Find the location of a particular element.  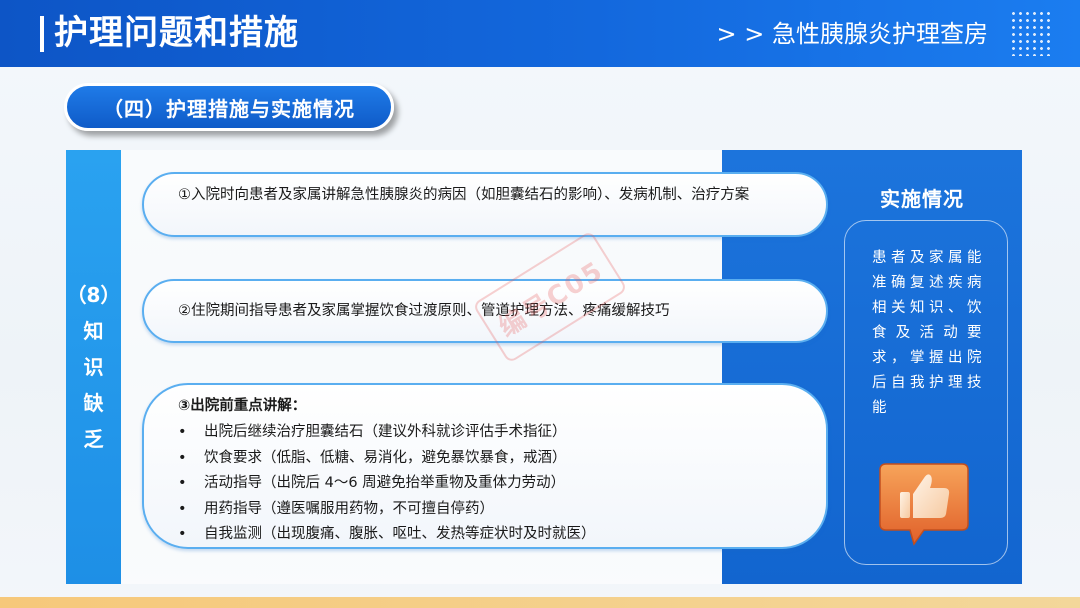

page-title: 护理问题和措施 is located at coordinates (176, 33).